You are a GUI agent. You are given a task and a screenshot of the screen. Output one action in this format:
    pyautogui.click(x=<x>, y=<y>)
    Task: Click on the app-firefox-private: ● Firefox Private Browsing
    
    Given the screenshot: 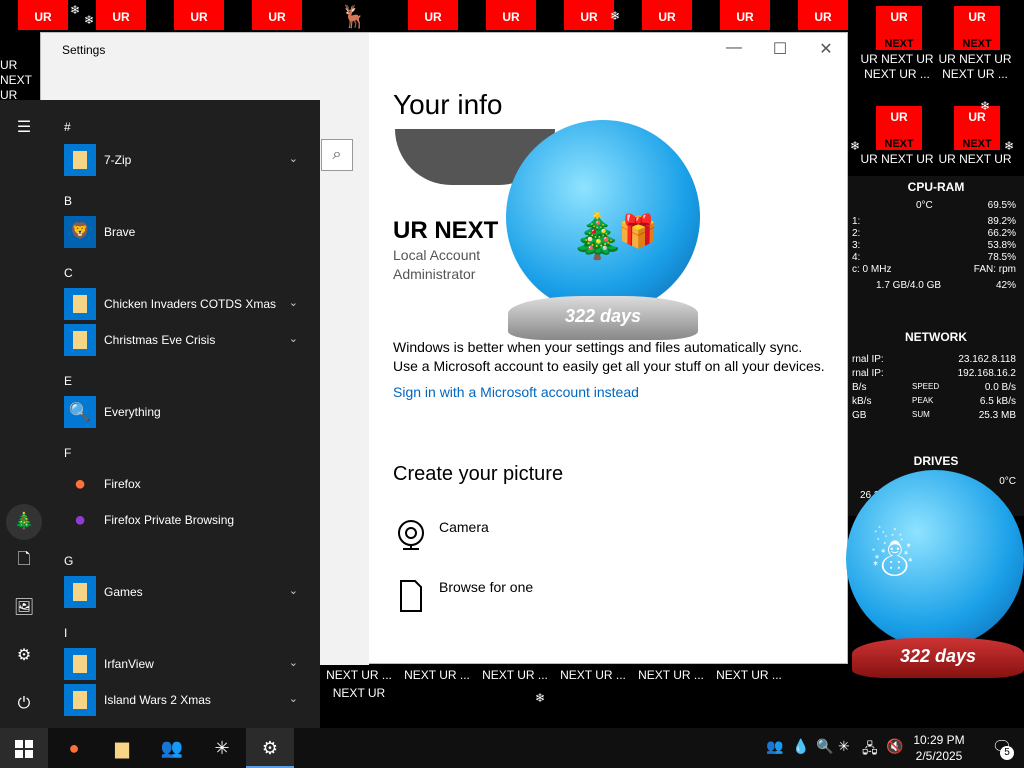 What is the action you would take?
    pyautogui.click(x=184, y=520)
    